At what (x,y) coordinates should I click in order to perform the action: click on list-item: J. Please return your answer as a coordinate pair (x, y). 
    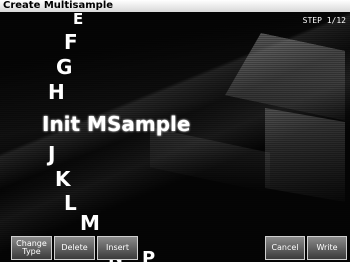
    Looking at the image, I should click on (51, 154).